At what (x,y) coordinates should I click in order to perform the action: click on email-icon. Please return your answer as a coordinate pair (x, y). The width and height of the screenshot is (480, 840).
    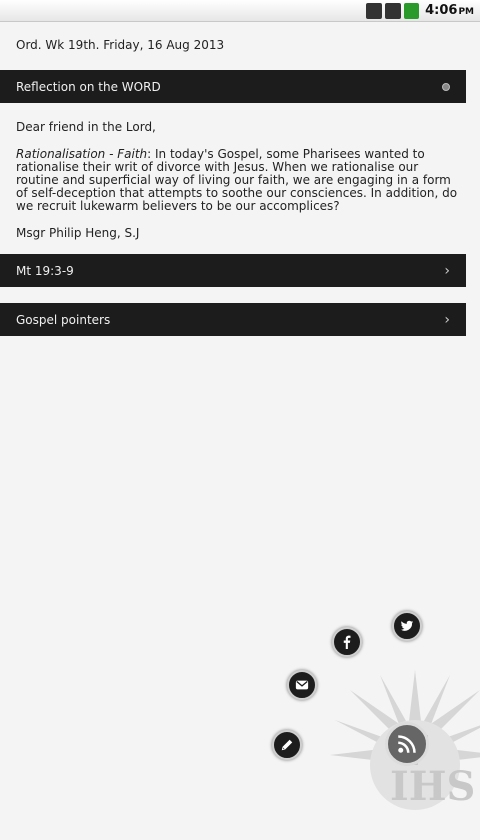
    Looking at the image, I should click on (302, 685).